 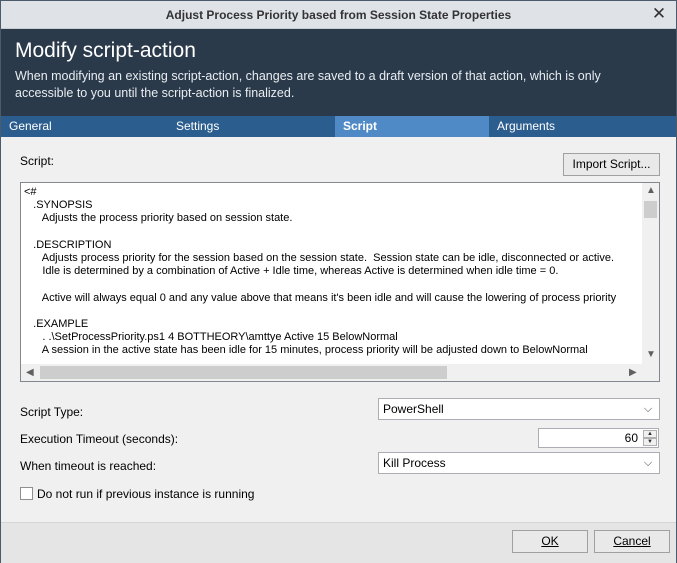 I want to click on timeout-value: 60, so click(x=631, y=438).